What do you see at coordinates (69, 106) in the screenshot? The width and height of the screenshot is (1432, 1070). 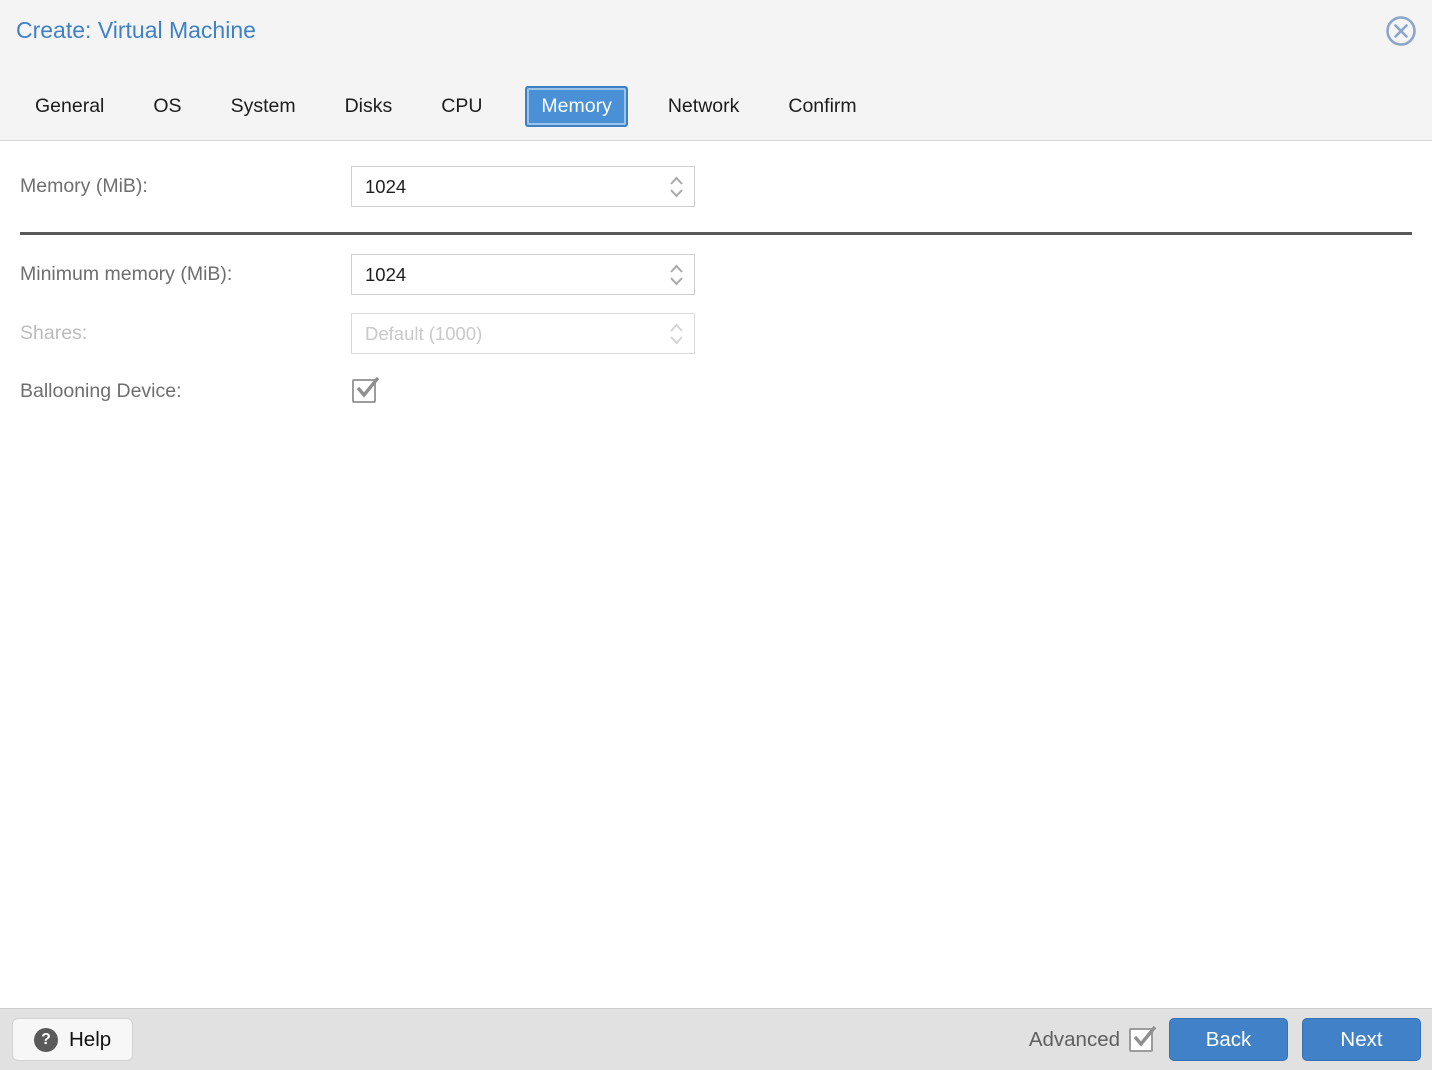 I see `tab-general: General` at bounding box center [69, 106].